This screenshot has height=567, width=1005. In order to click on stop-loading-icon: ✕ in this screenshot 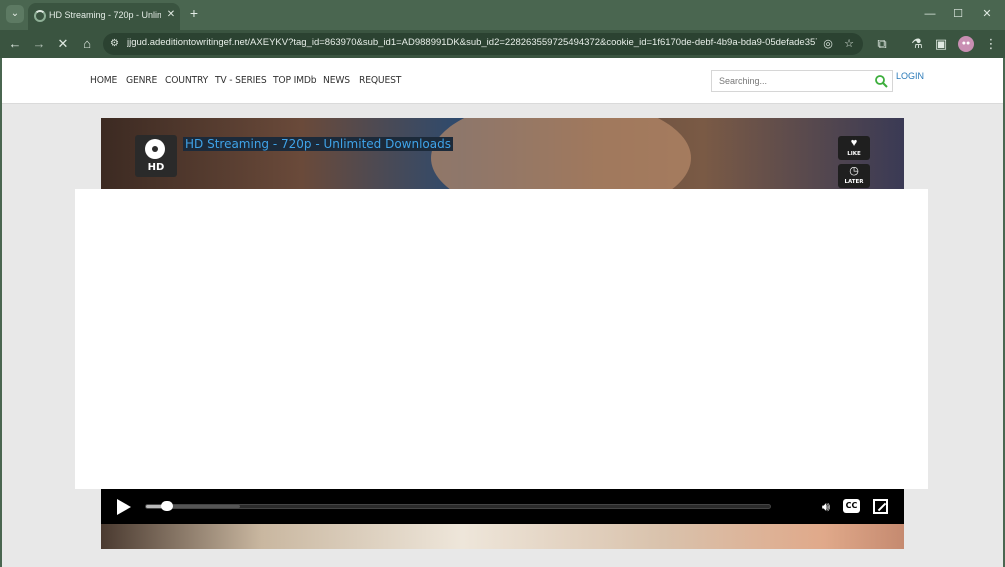, I will do `click(63, 44)`.